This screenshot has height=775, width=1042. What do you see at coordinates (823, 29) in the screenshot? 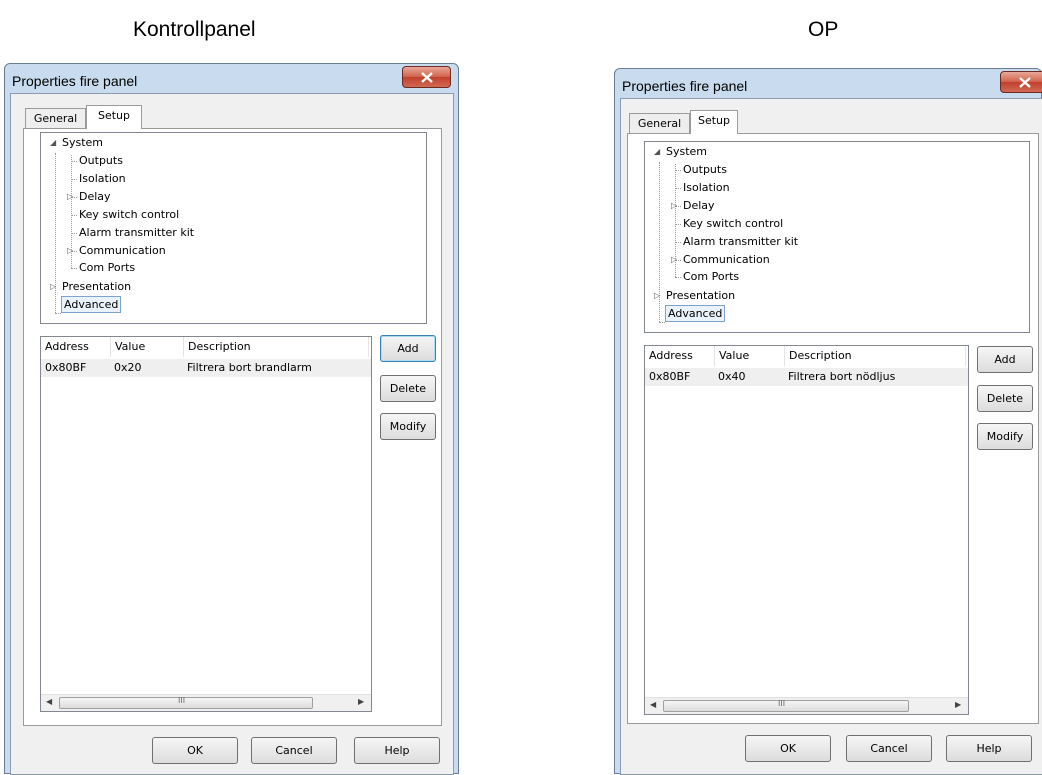
I see `caption-op: OP` at bounding box center [823, 29].